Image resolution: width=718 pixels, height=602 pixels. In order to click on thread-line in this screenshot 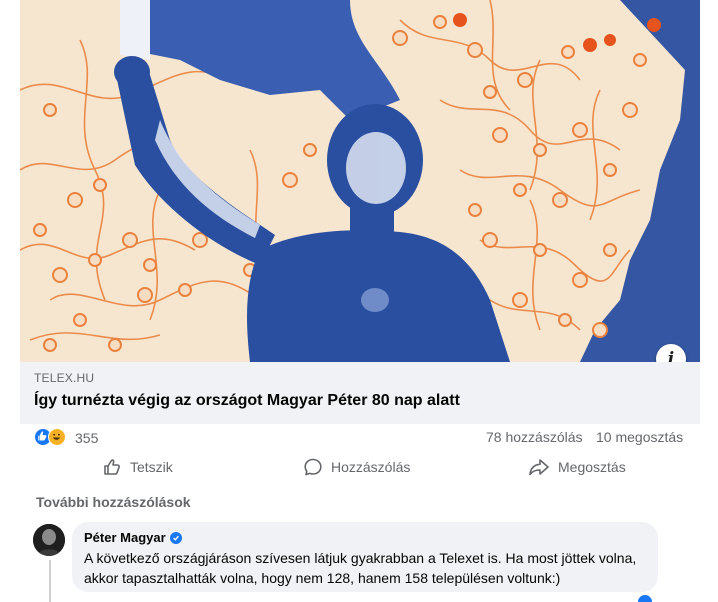, I will do `click(50, 581)`.